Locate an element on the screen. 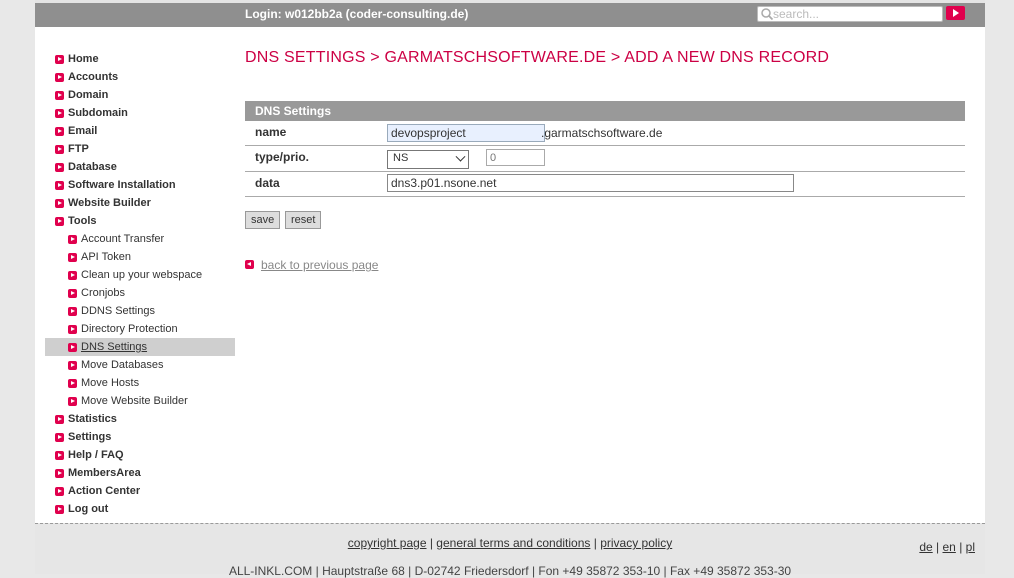  name-row: name .garmatschsoftware.de is located at coordinates (605, 133).